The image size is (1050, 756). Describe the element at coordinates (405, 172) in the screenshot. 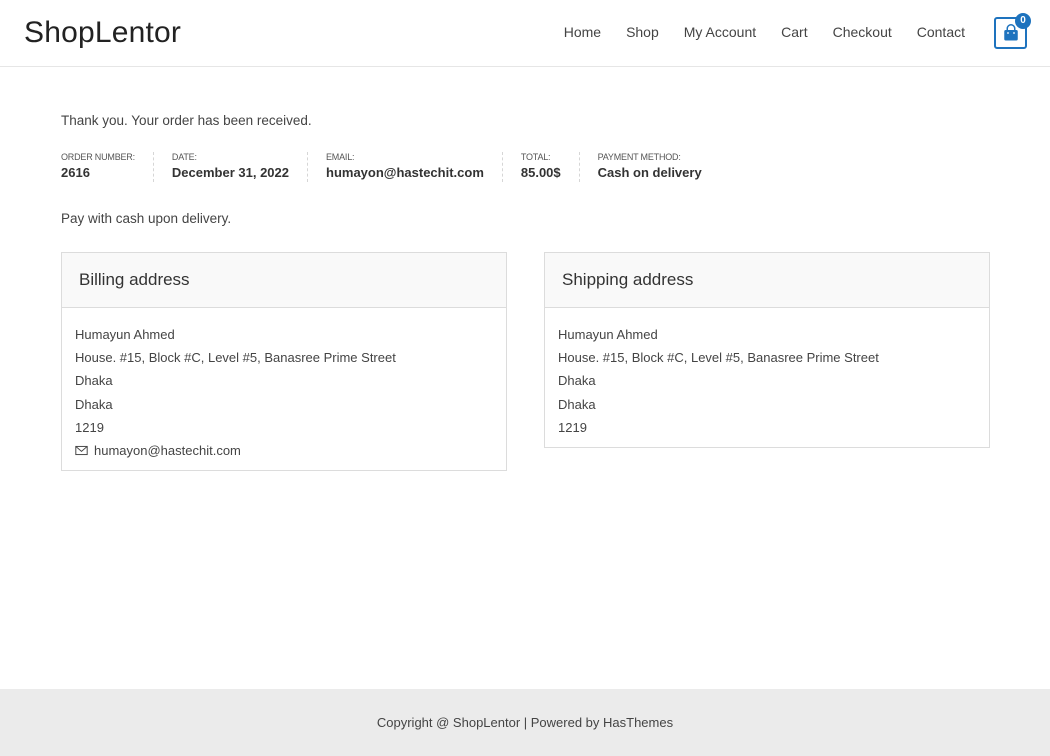

I see `order-email-value: humayon@hastechit.com` at that location.